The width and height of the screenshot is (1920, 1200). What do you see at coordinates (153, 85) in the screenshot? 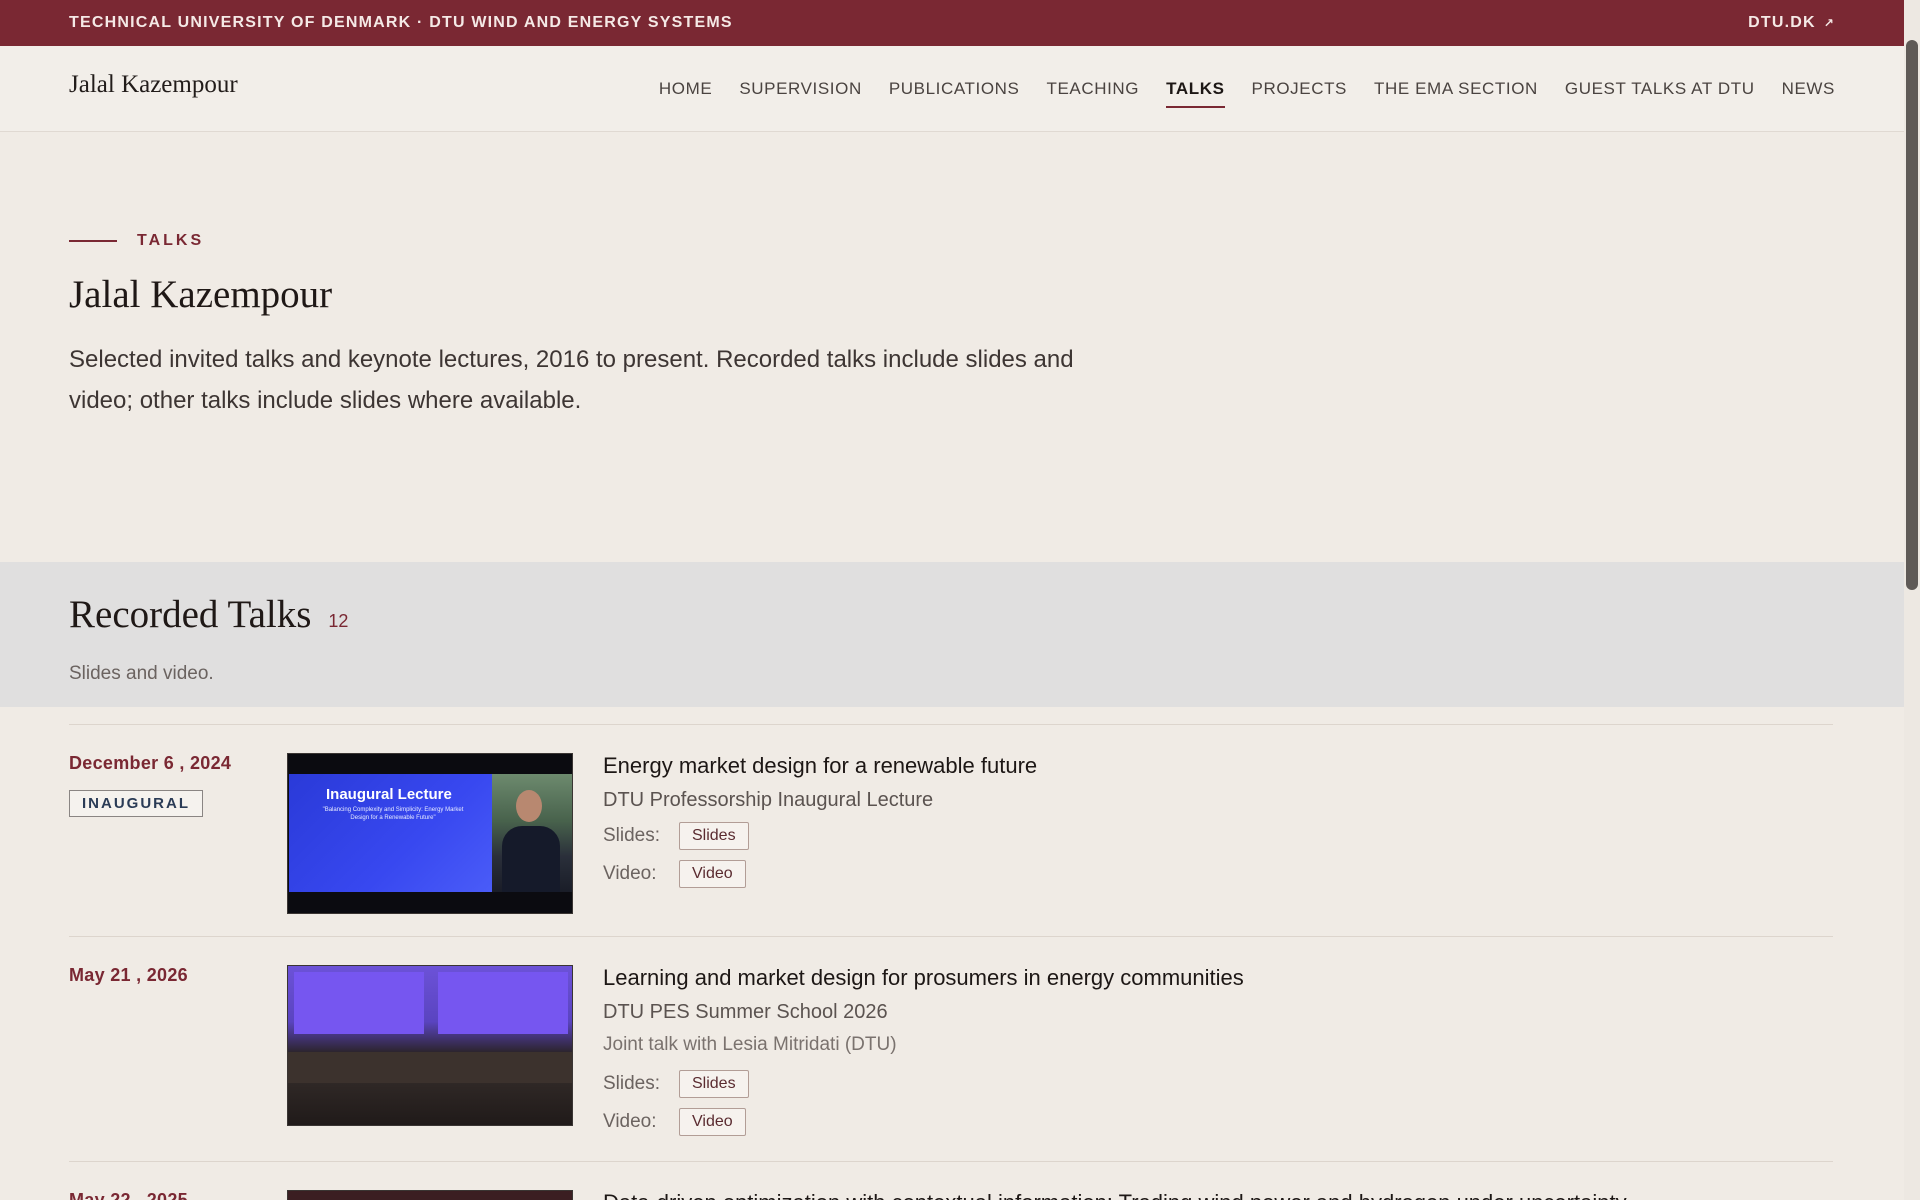
I see `site-brand: Jalal Kazempour` at bounding box center [153, 85].